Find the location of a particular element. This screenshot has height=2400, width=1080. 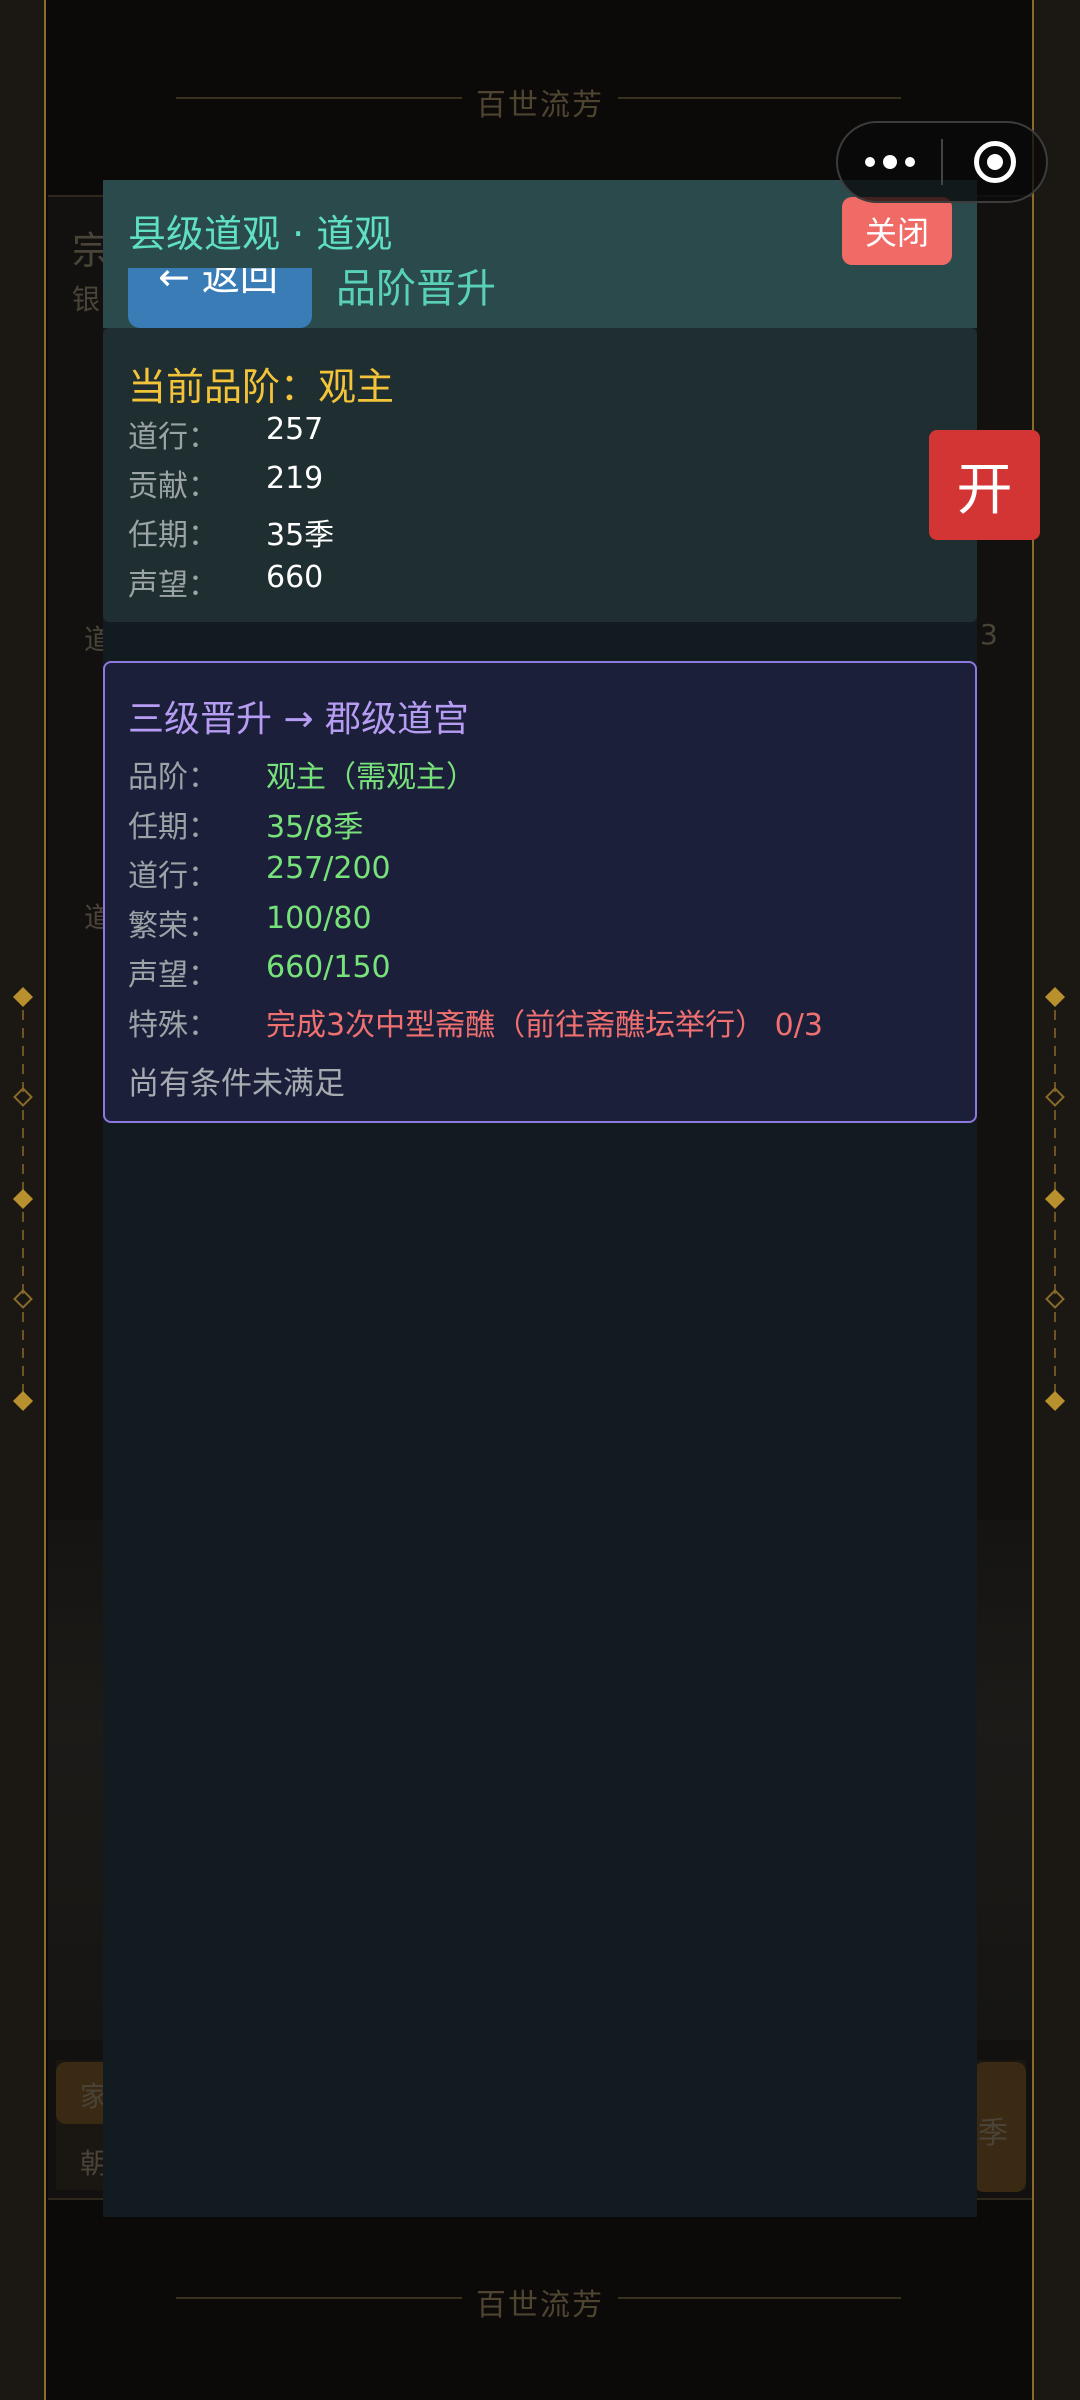

top-banner: 百世流芳 is located at coordinates (540, 102).